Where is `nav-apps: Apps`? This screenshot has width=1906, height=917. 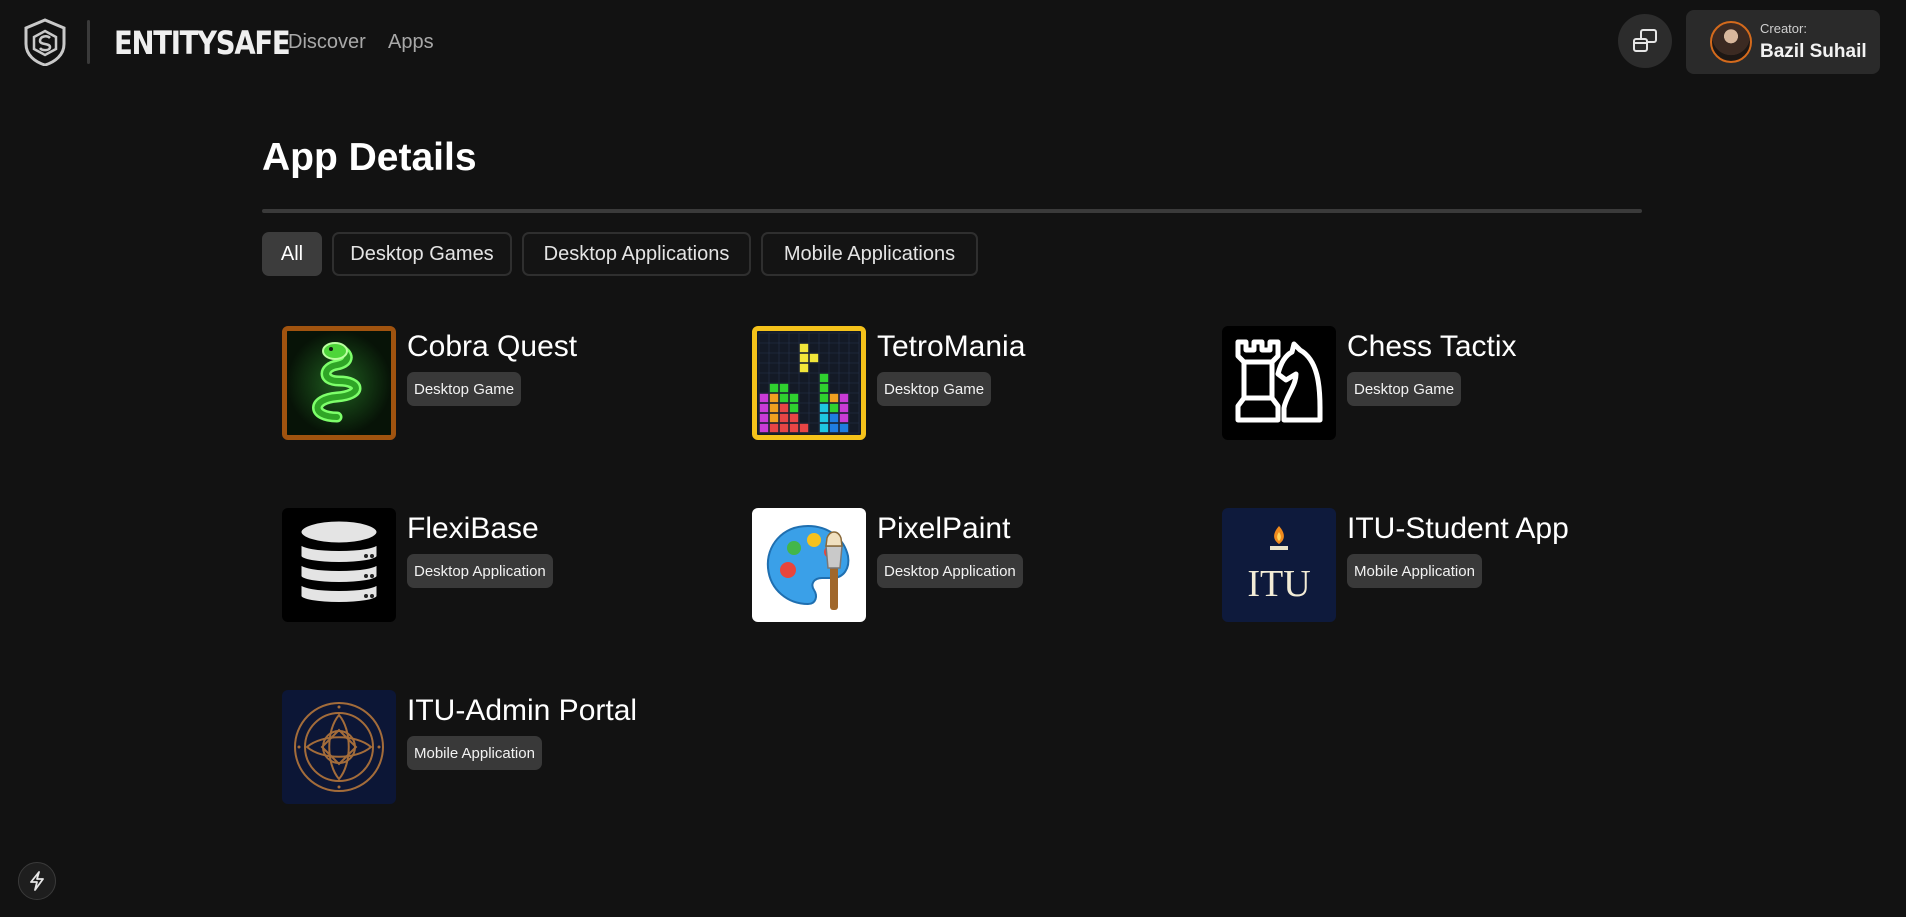
nav-apps: Apps is located at coordinates (411, 42).